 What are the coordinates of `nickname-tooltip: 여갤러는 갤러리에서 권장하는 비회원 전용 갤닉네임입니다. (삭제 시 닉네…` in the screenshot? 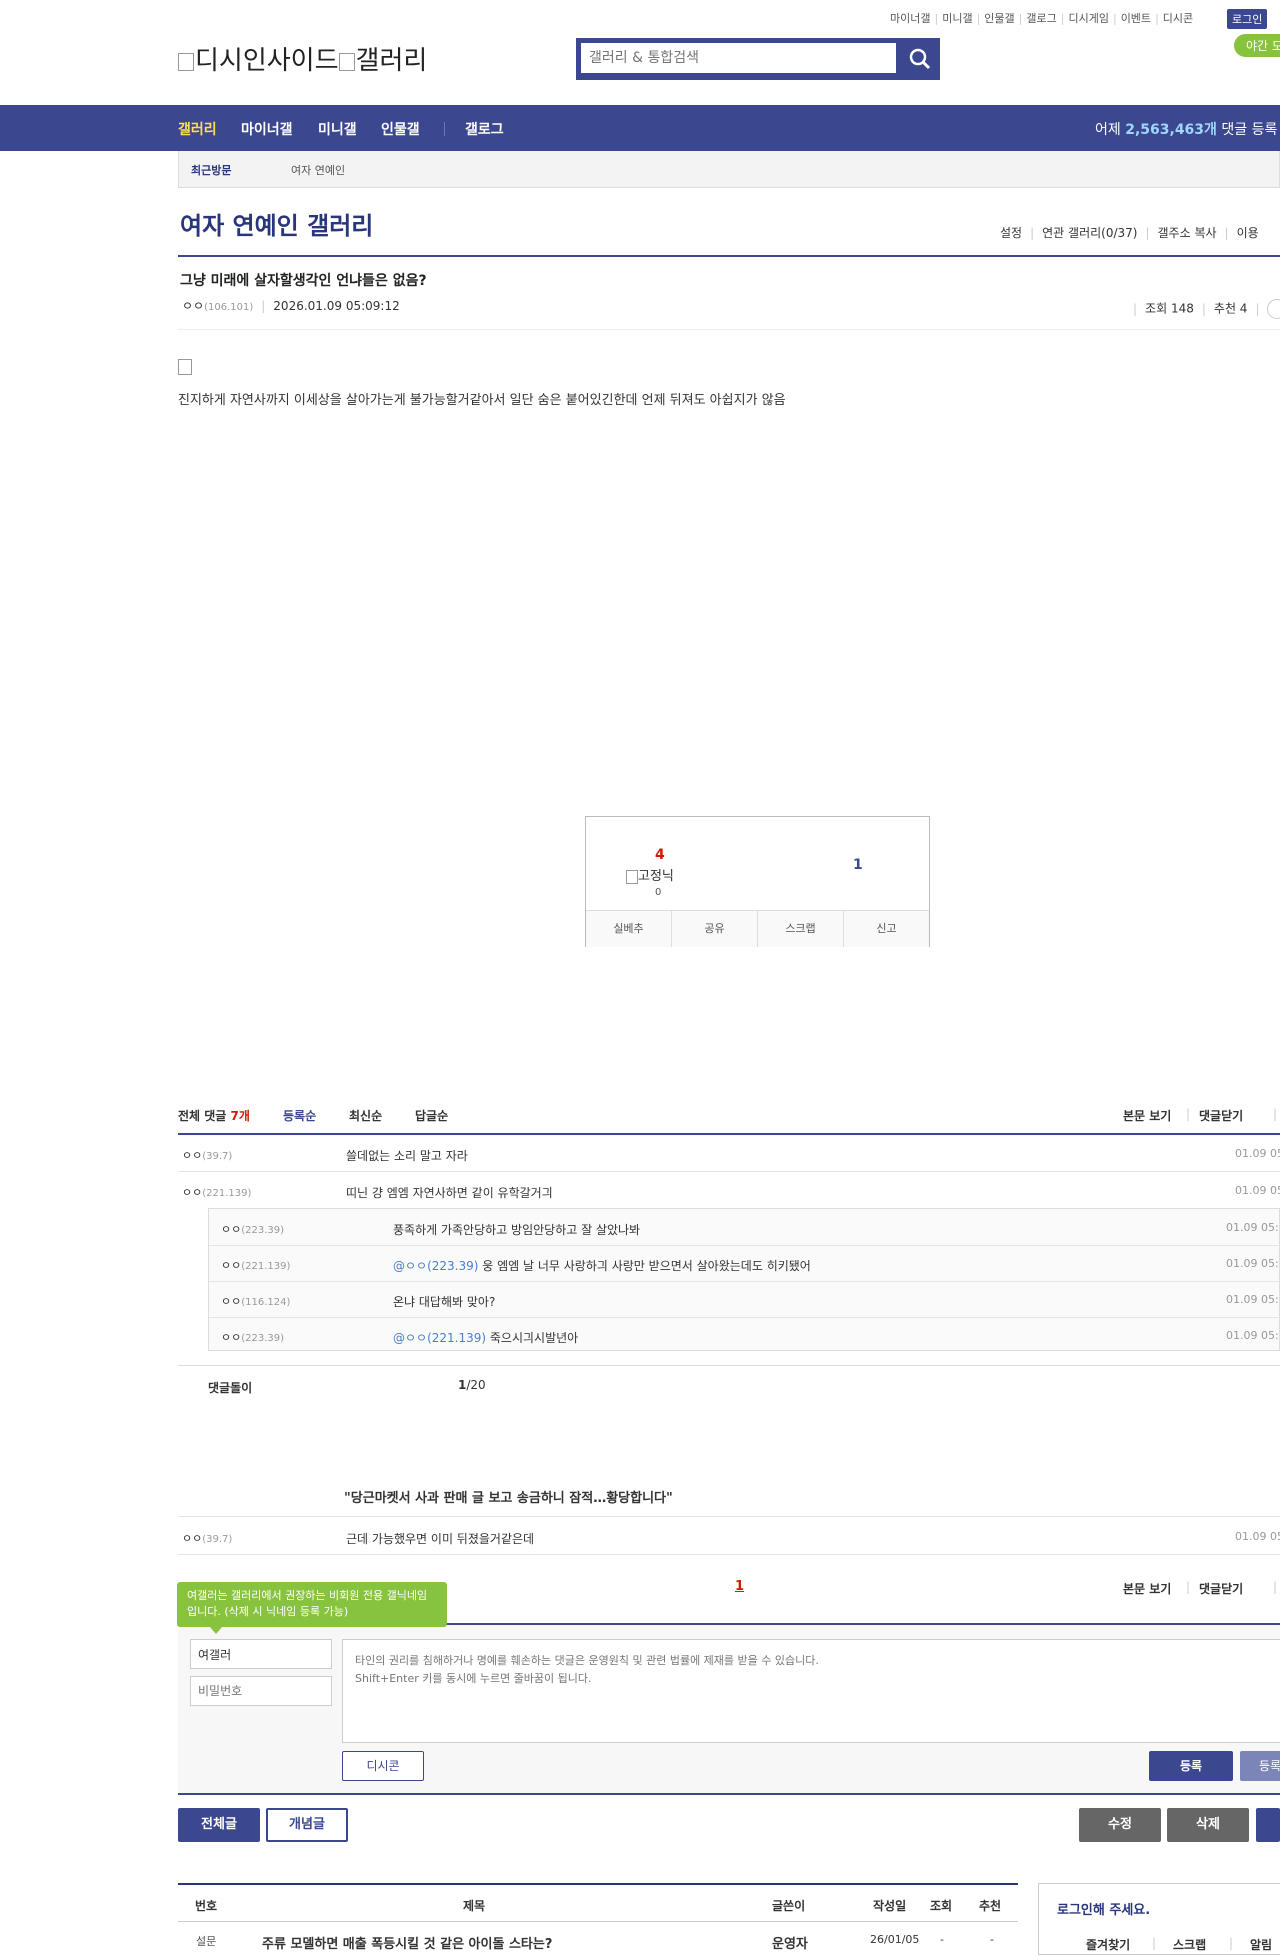 It's located at (312, 1604).